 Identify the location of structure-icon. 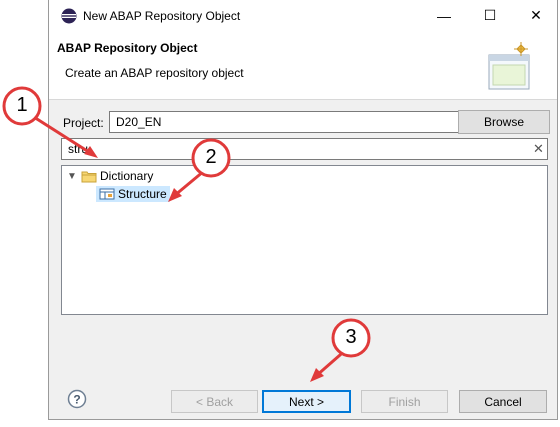
(107, 194).